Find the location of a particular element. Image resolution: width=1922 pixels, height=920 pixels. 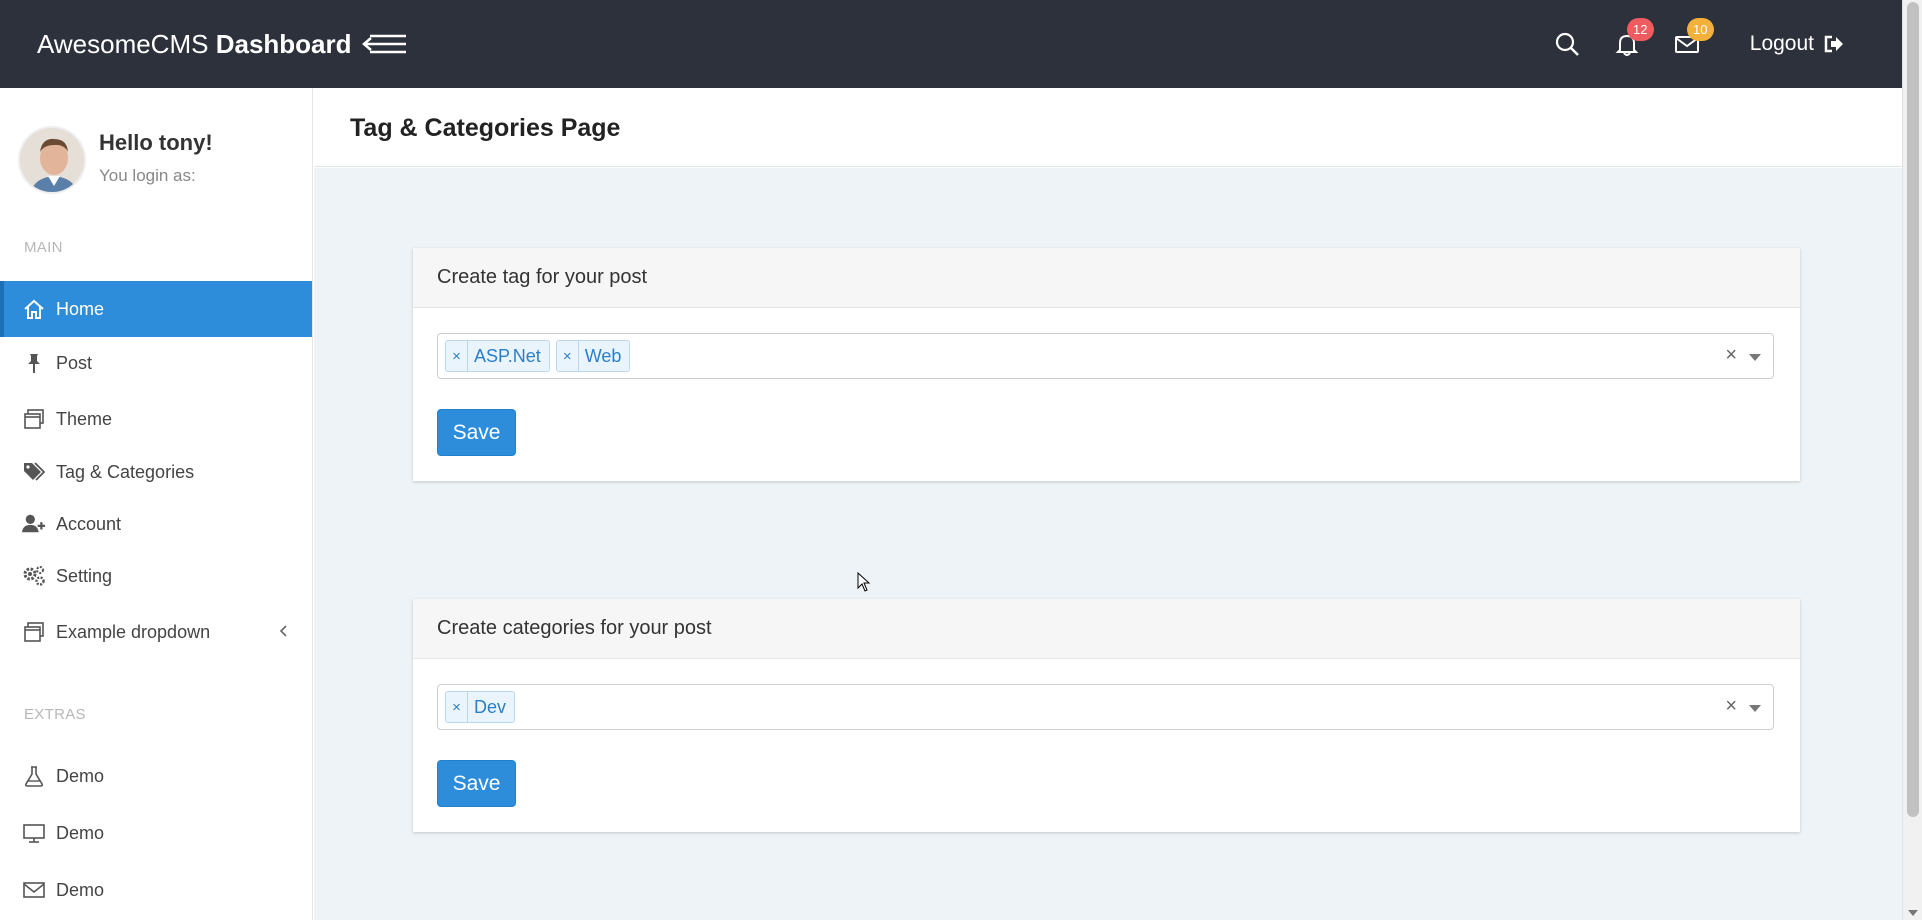

user-plus-icon is located at coordinates (34, 524).